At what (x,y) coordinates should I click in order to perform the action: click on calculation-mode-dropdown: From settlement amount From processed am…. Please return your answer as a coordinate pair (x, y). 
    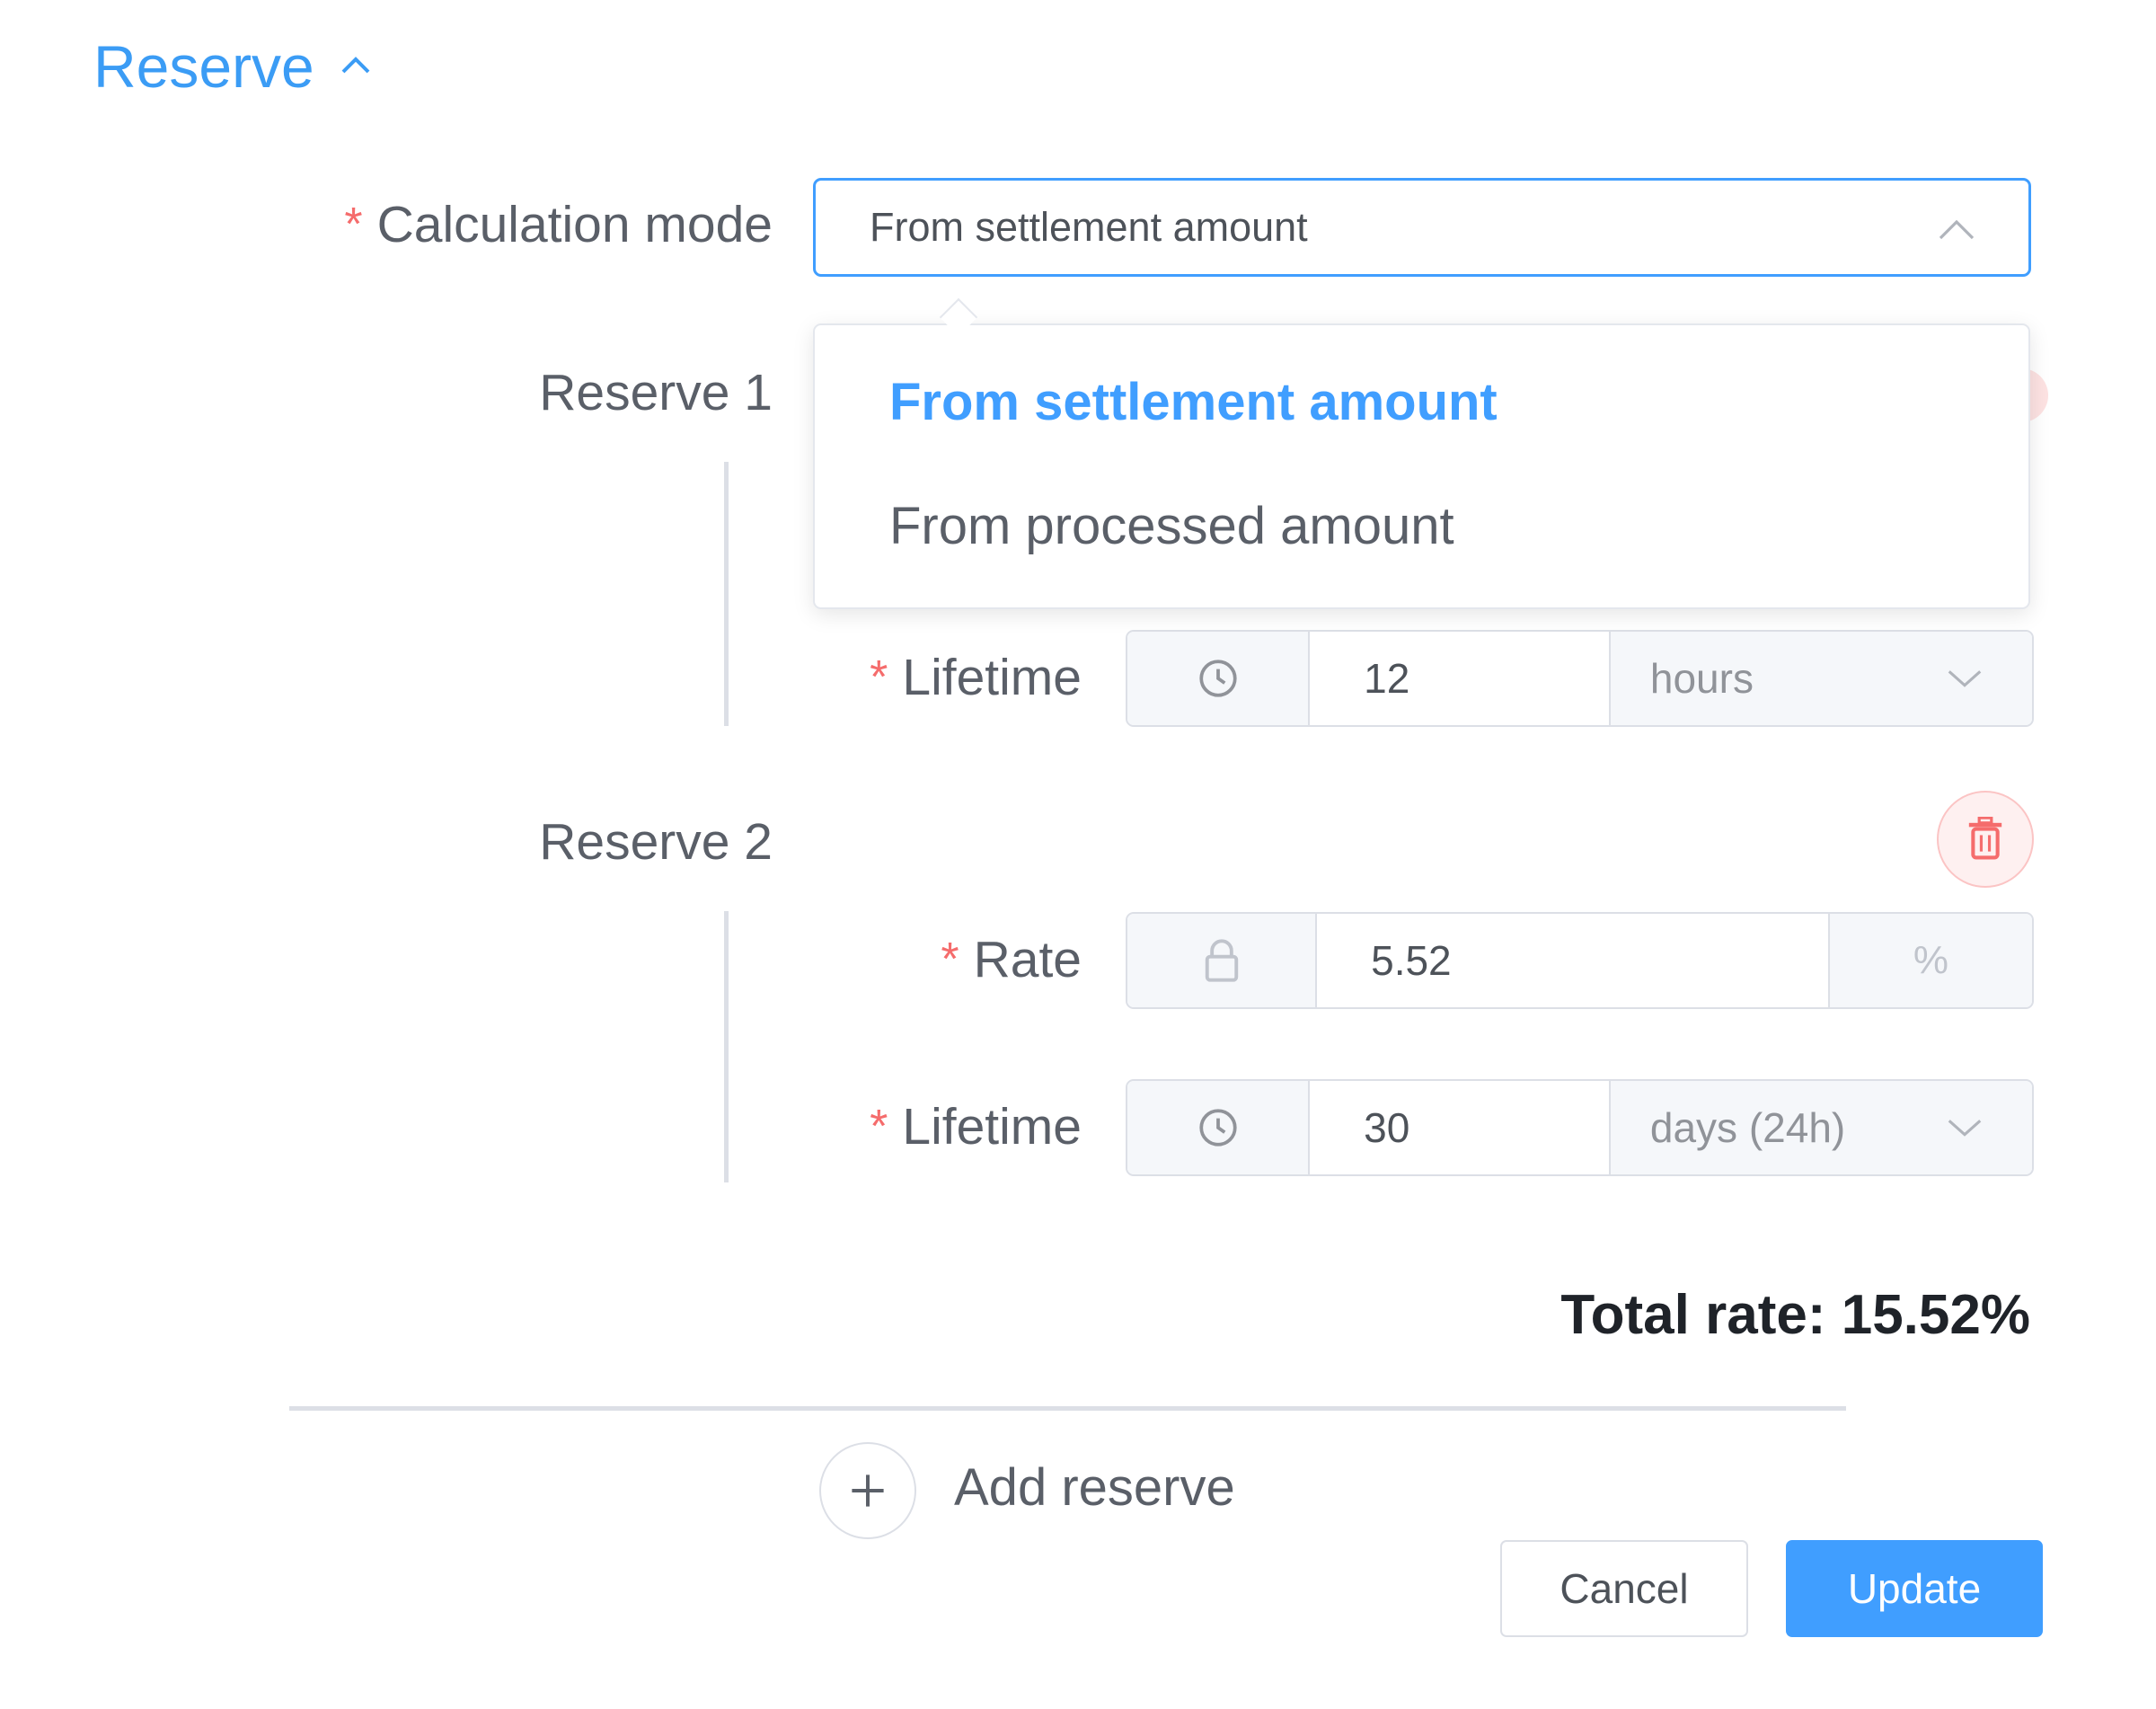
    Looking at the image, I should click on (1422, 466).